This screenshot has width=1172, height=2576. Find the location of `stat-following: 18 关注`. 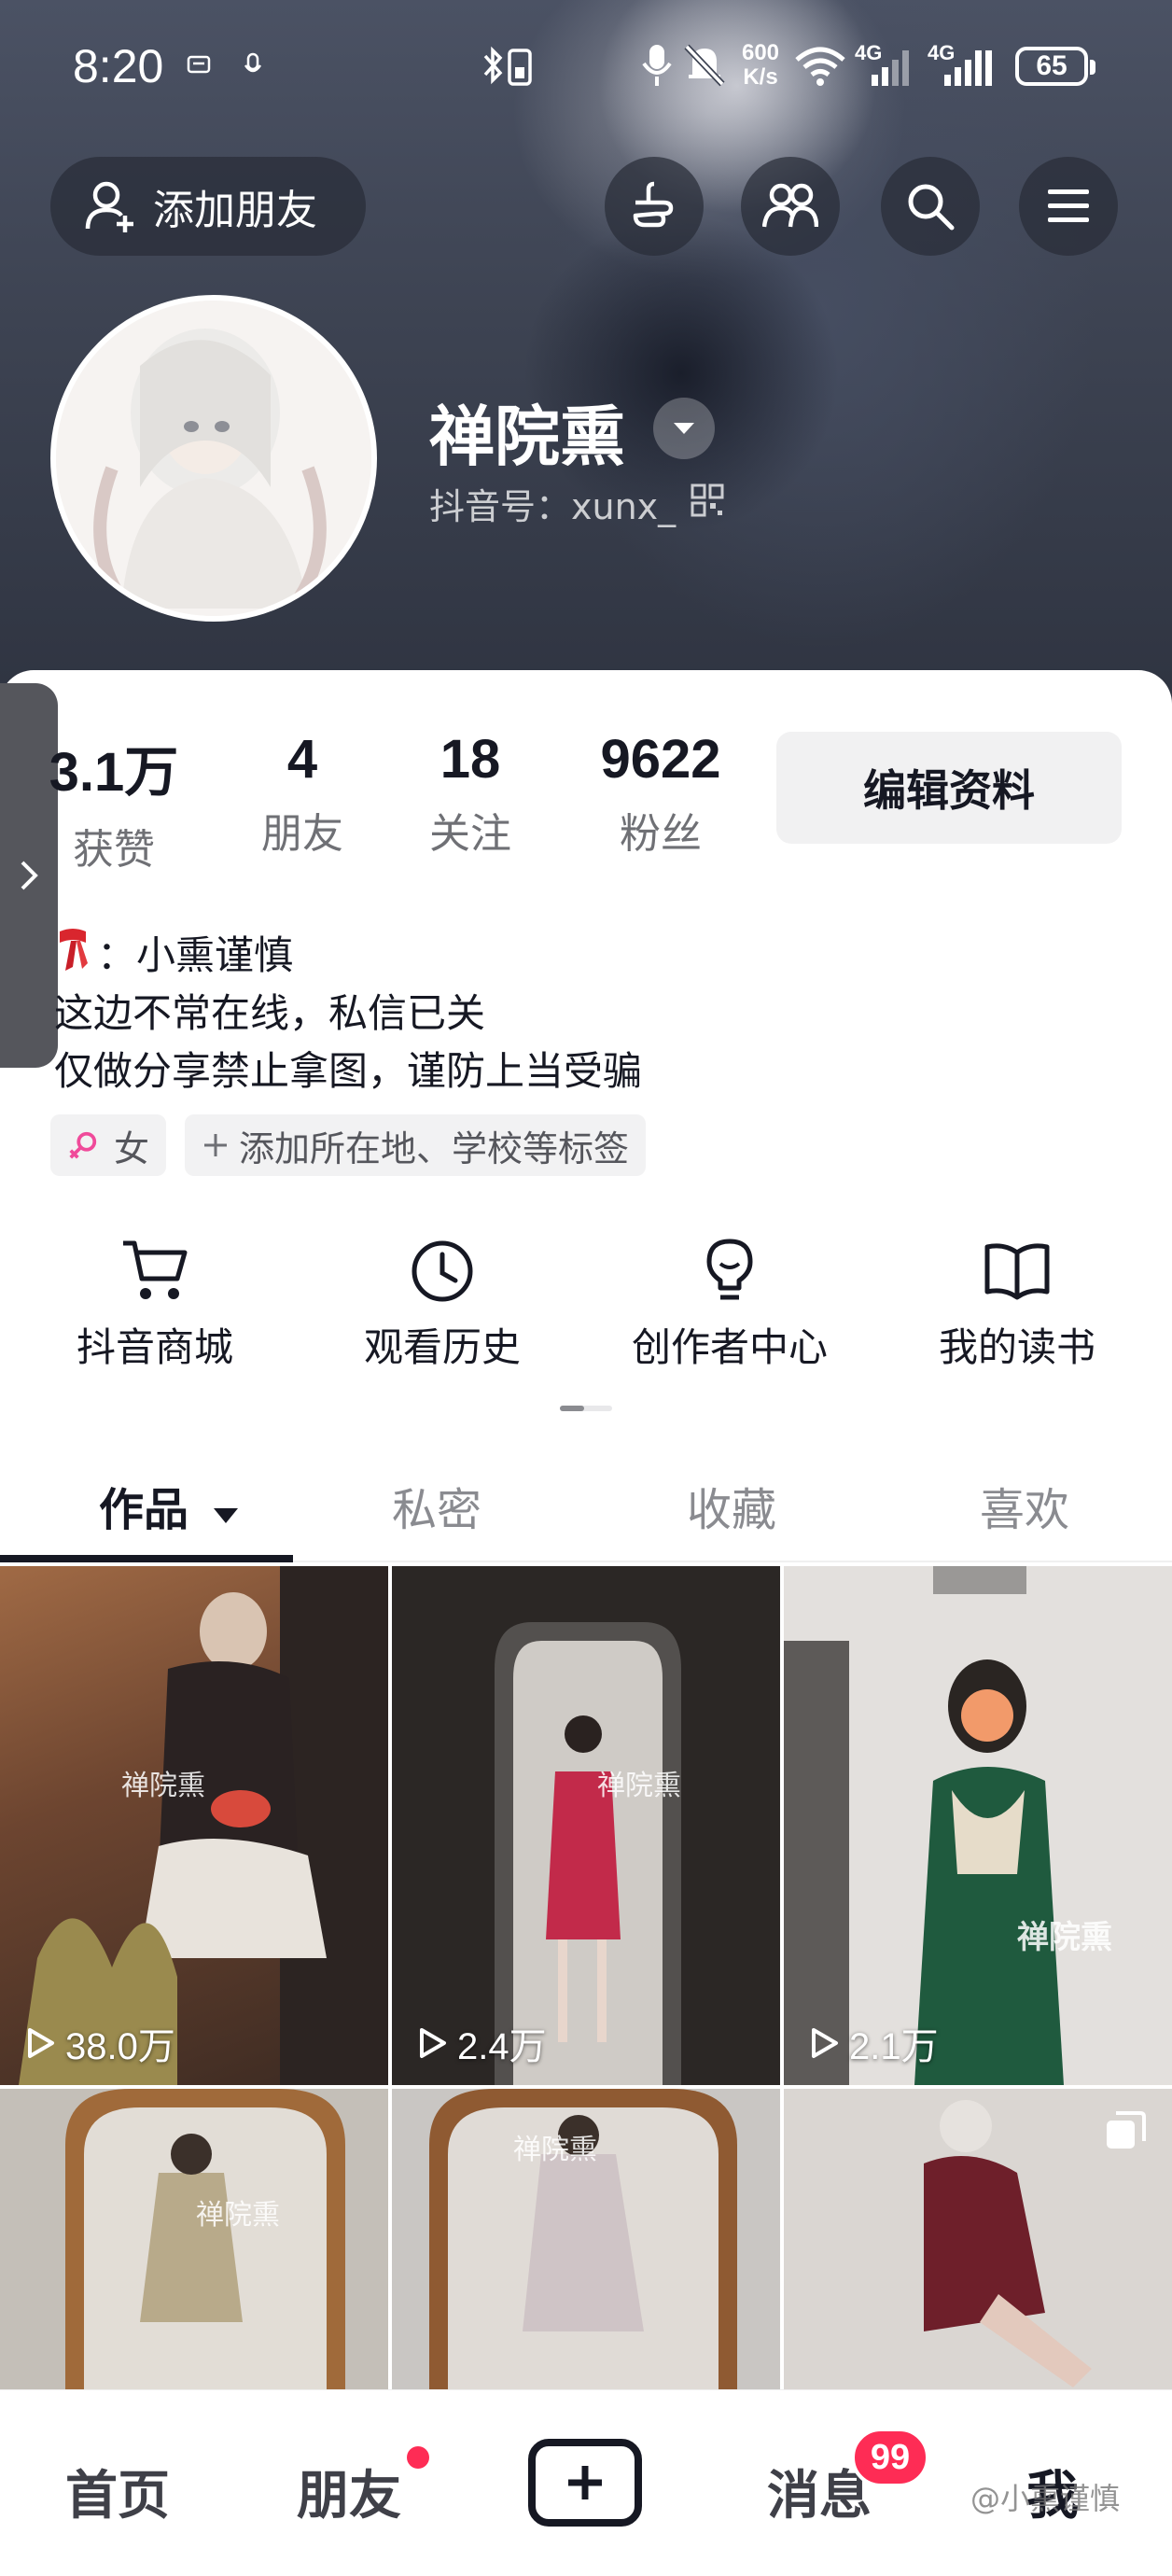

stat-following: 18 关注 is located at coordinates (470, 794).